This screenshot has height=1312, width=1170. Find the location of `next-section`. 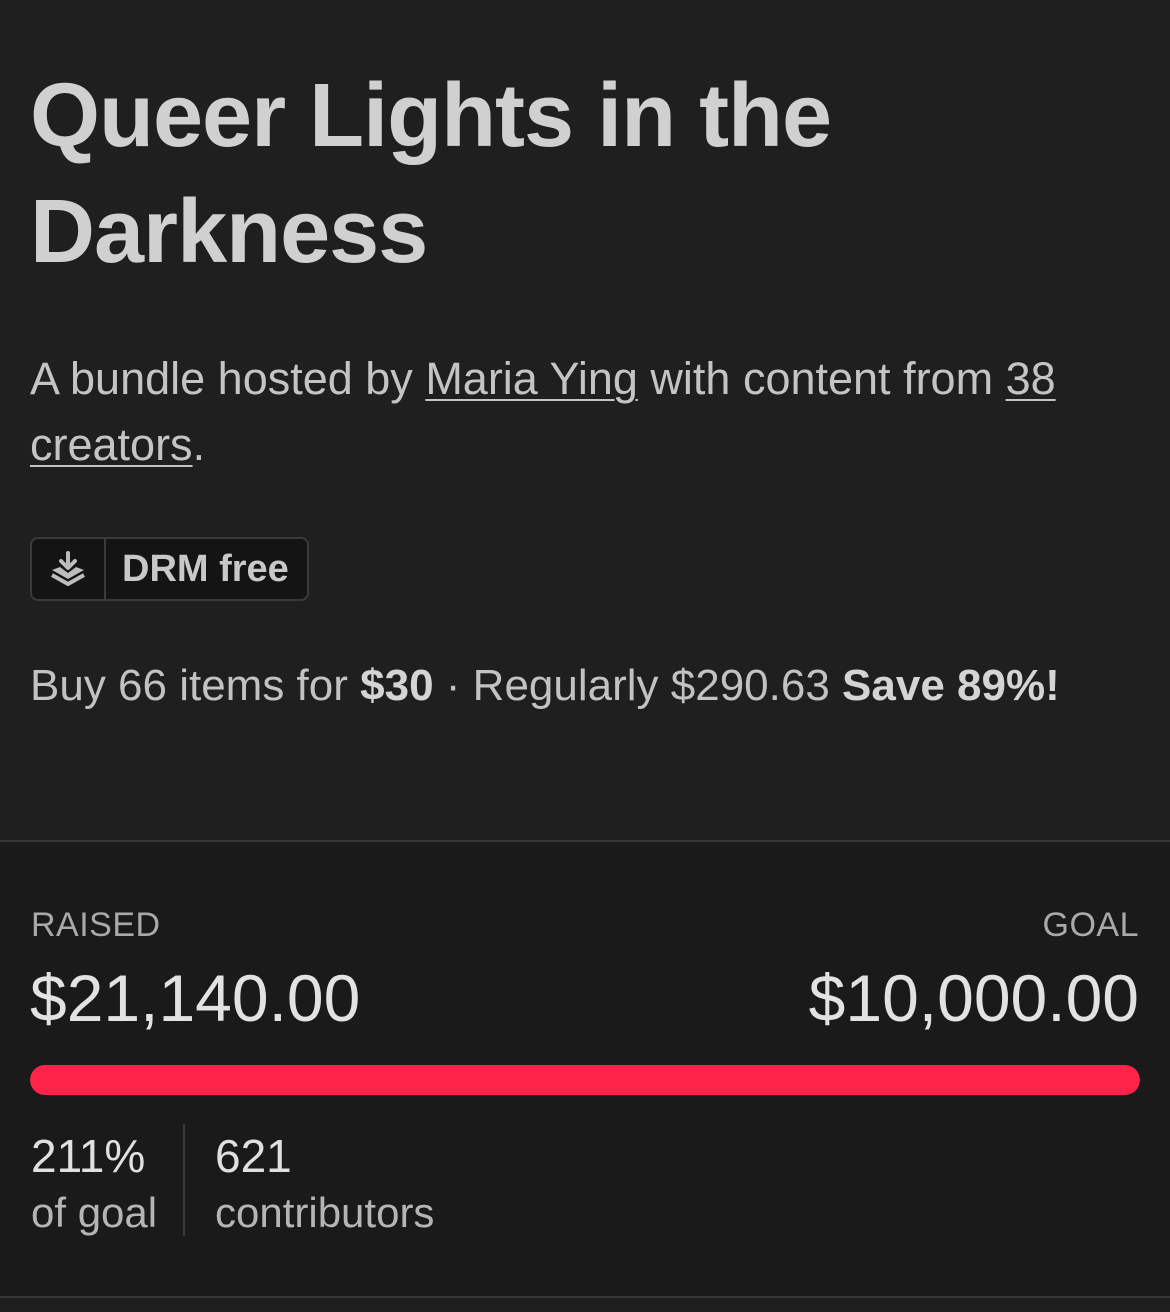

next-section is located at coordinates (585, 1305).